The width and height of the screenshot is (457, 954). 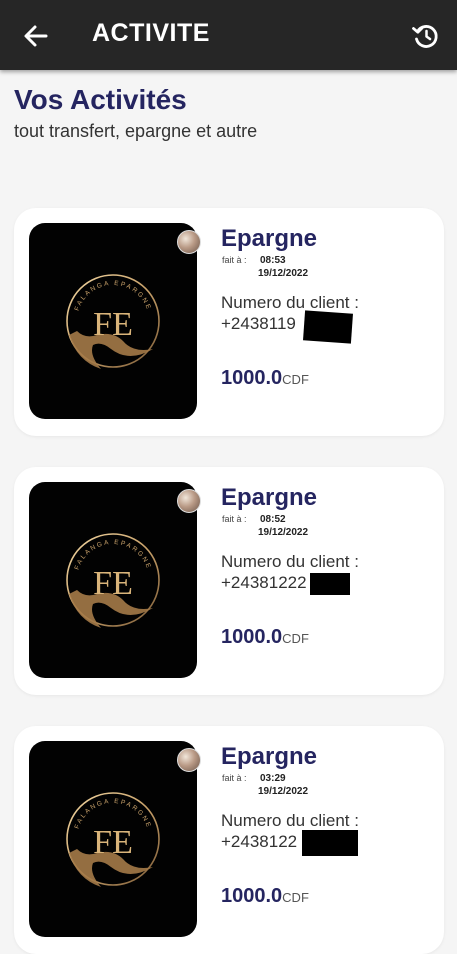 I want to click on history-refresh-button, so click(x=426, y=36).